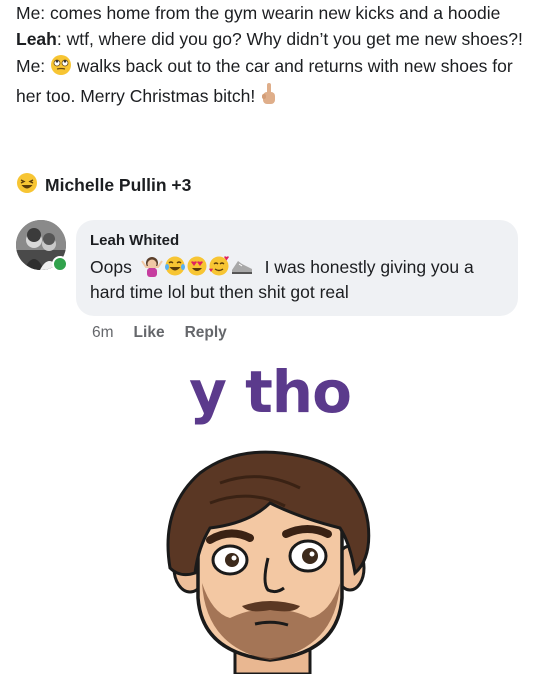  What do you see at coordinates (241, 267) in the screenshot?
I see `sneaker-emoji-icon` at bounding box center [241, 267].